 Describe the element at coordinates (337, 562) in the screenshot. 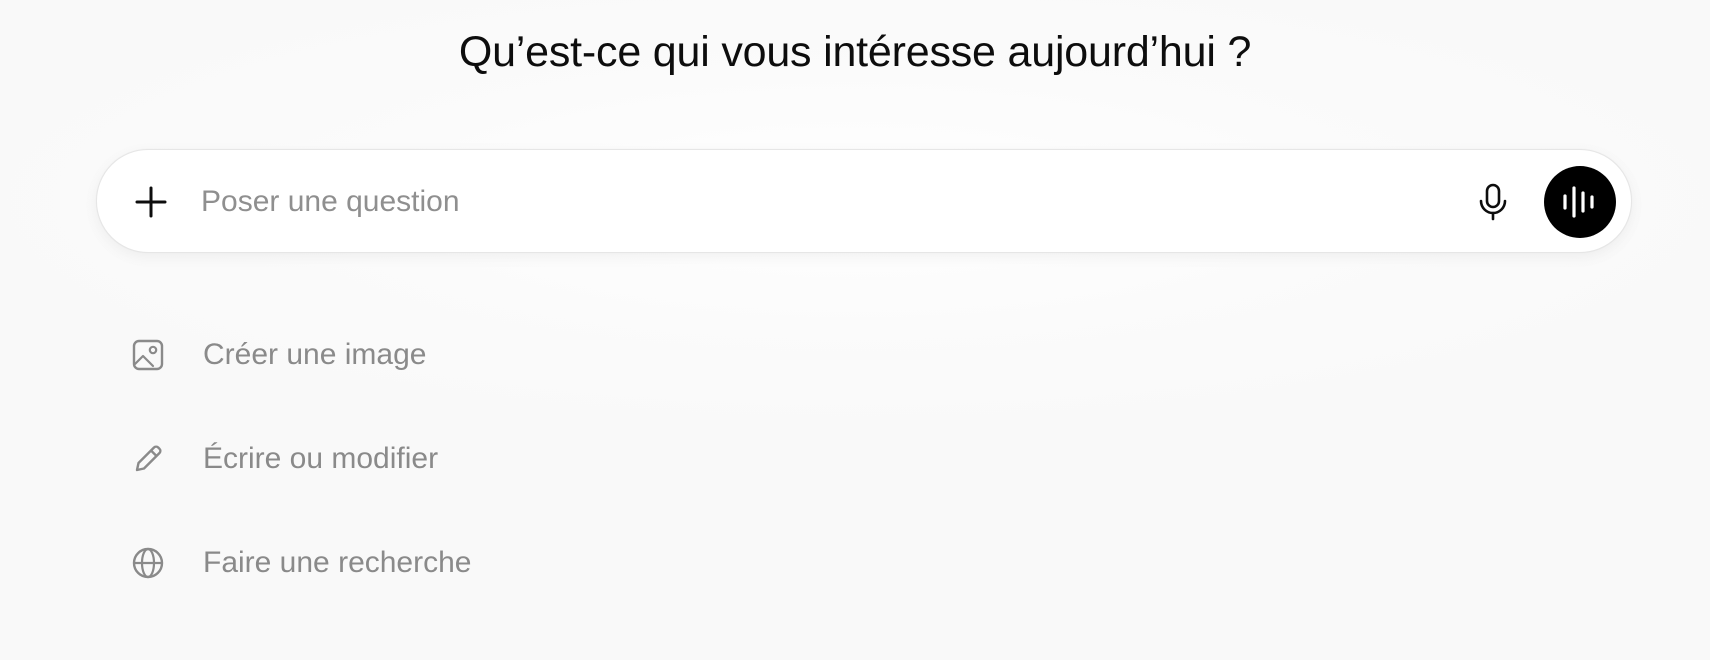

I see `suggestion-label: Faire une recherche` at that location.